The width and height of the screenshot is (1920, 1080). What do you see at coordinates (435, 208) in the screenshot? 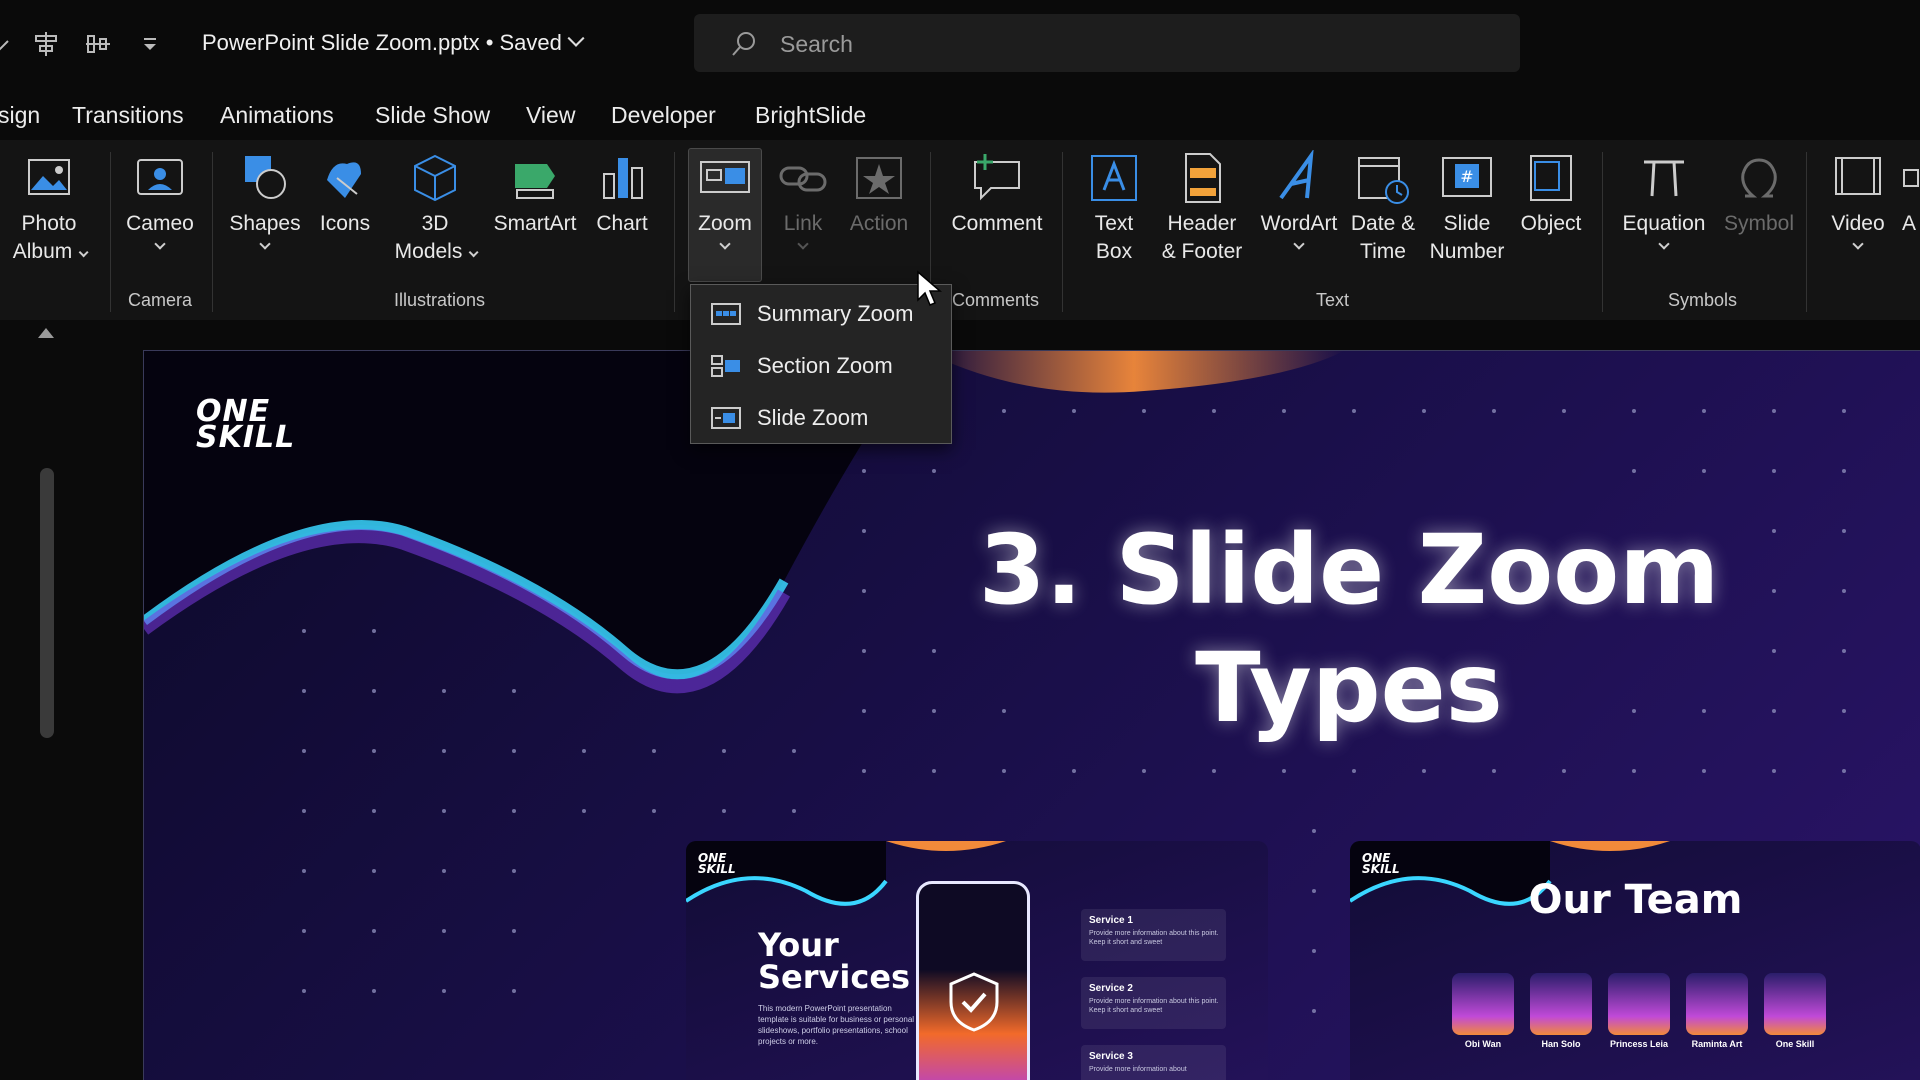
I see `3d-models-button: 3D Models` at bounding box center [435, 208].